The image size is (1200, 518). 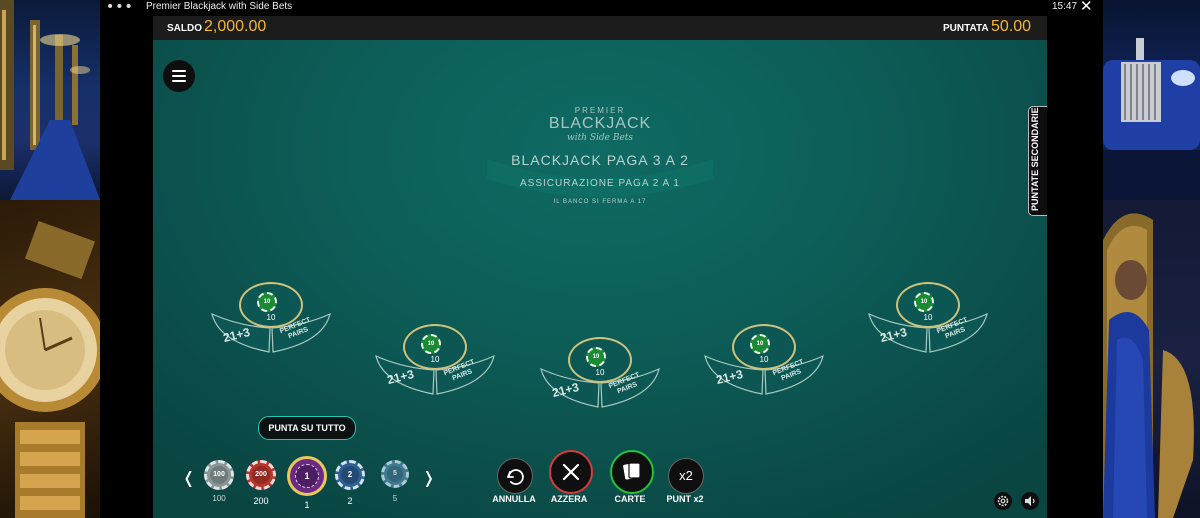 What do you see at coordinates (1065, 6) in the screenshot?
I see `clock: 15:47` at bounding box center [1065, 6].